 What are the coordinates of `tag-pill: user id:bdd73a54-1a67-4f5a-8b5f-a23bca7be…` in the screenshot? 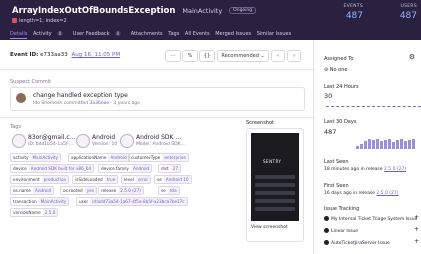 It's located at (132, 201).